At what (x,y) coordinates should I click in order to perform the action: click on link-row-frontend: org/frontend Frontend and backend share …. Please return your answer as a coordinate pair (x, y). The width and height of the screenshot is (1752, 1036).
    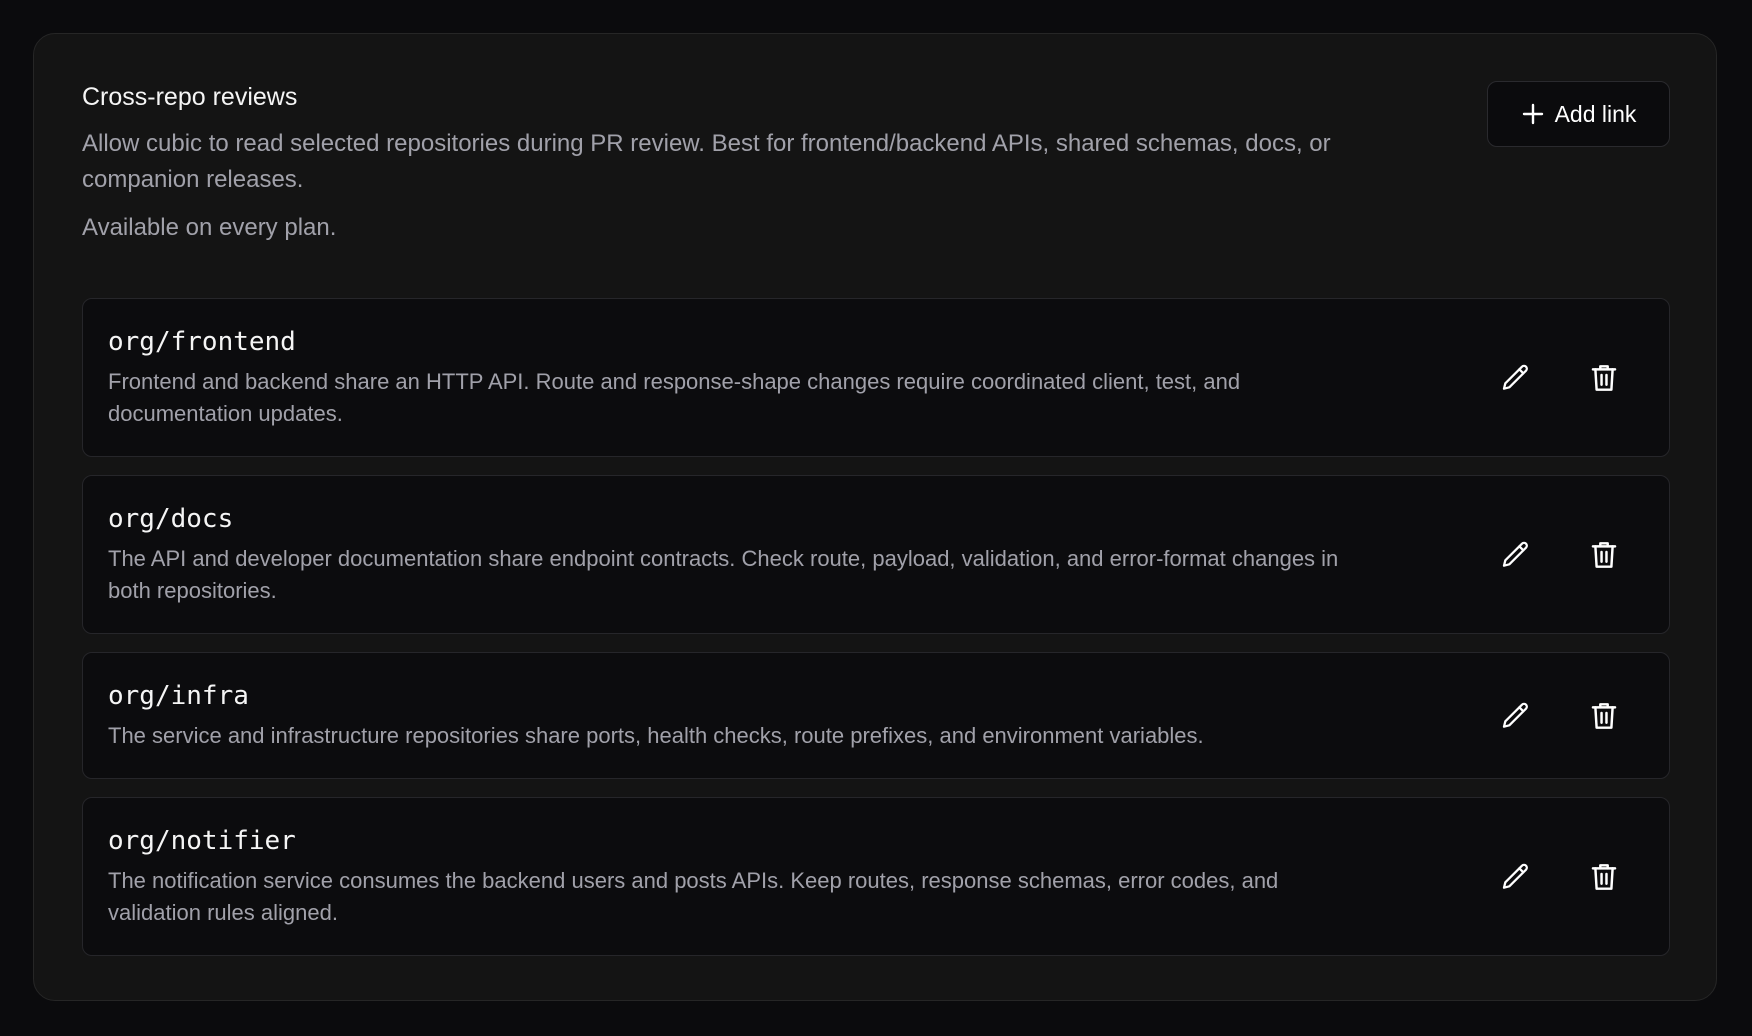
    Looking at the image, I should click on (876, 377).